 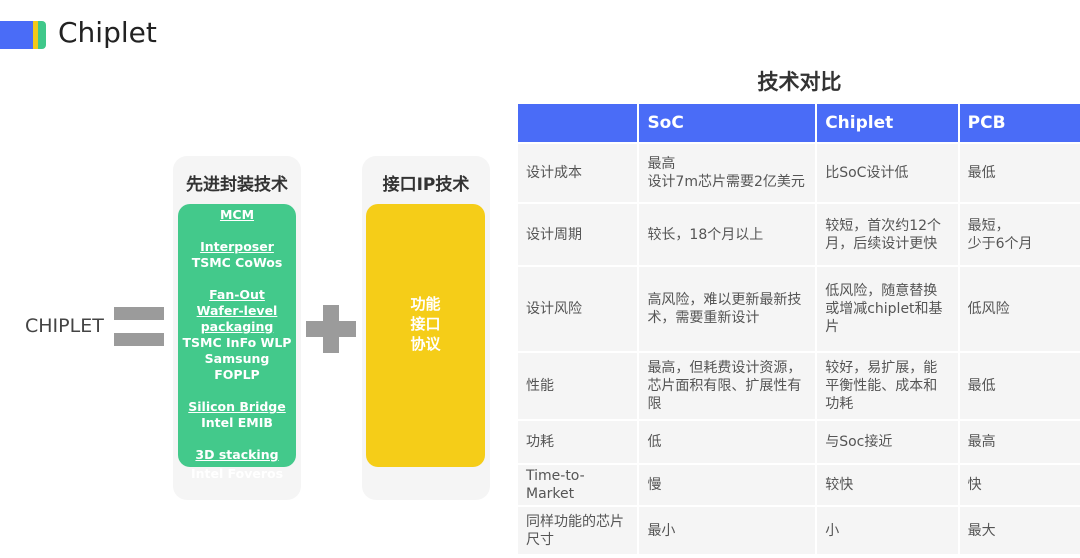 I want to click on table-cell: 与Soc接近, so click(x=888, y=441).